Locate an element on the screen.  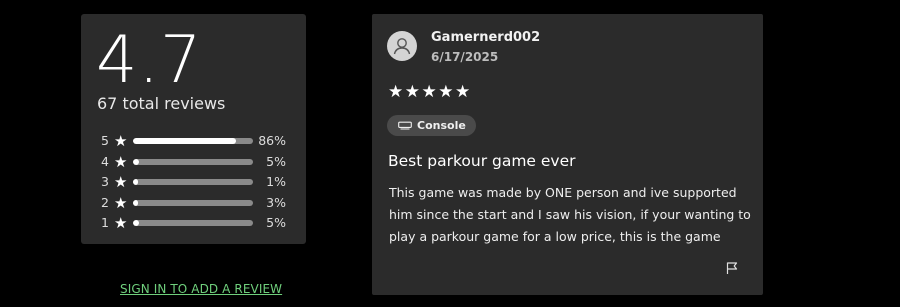
rating-row-3: 3 ★ 1% is located at coordinates (193, 183).